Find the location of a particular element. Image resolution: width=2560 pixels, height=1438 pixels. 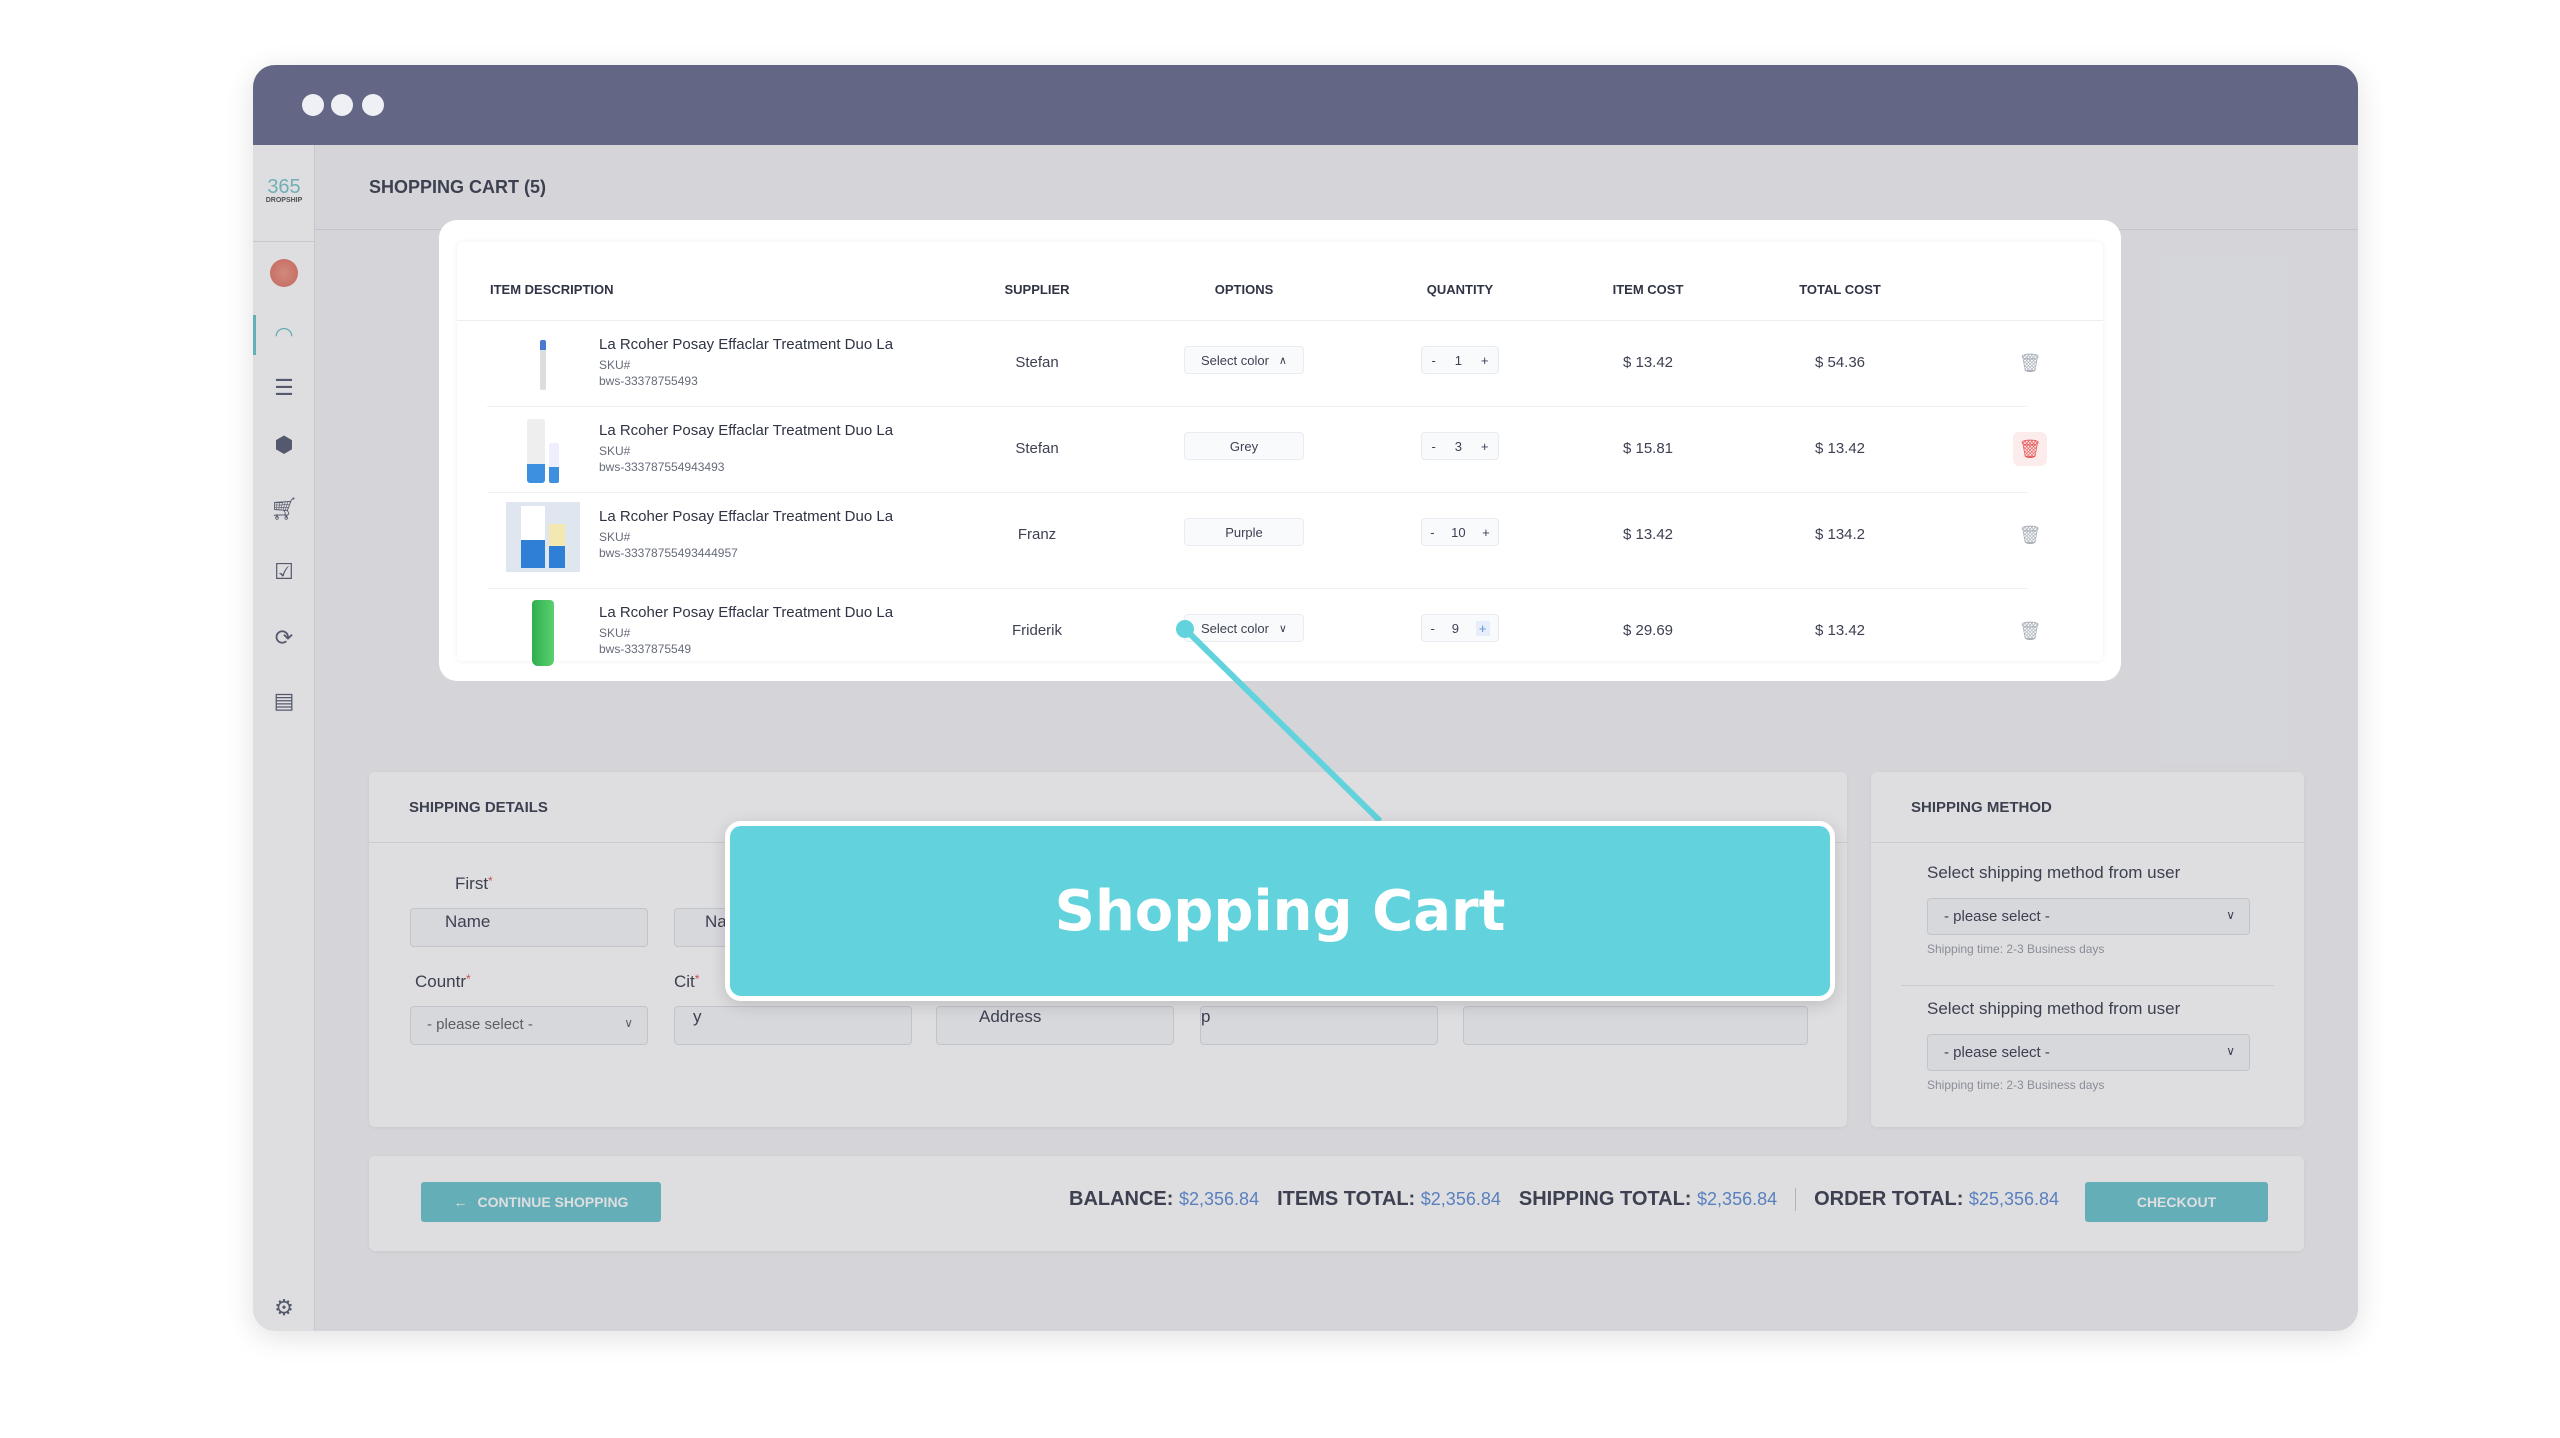

callout-banner: Shopping Cart is located at coordinates (1280, 911).